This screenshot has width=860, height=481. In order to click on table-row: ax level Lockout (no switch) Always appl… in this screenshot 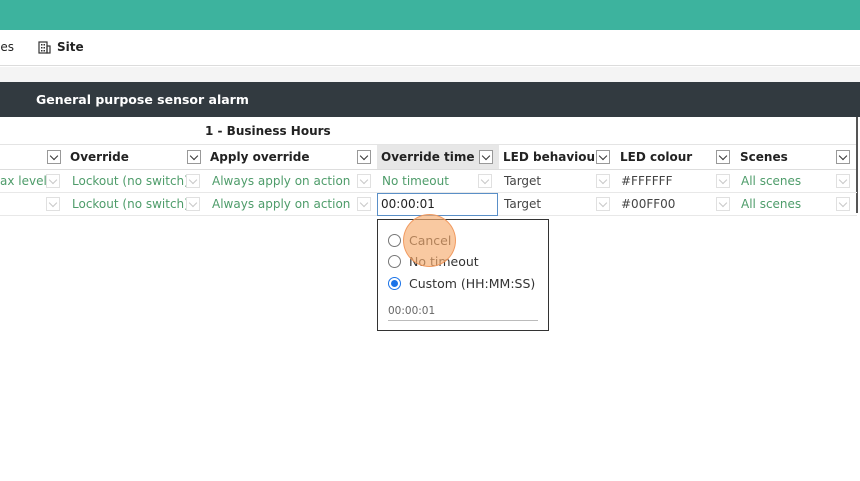, I will do `click(428, 181)`.